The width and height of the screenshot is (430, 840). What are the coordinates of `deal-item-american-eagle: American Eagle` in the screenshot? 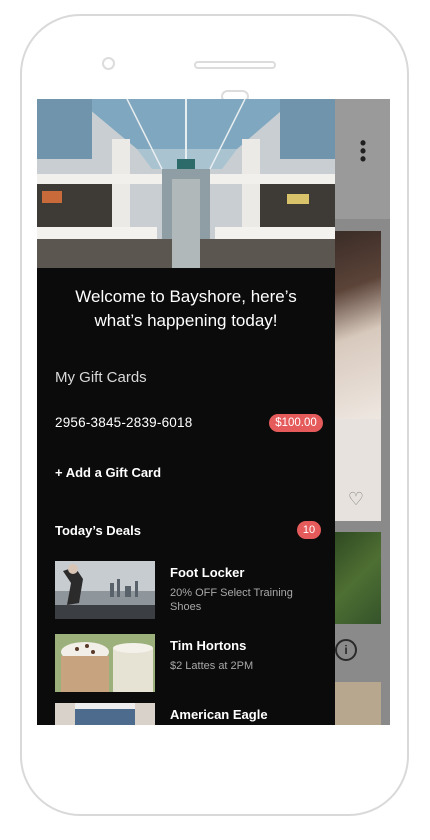 It's located at (190, 714).